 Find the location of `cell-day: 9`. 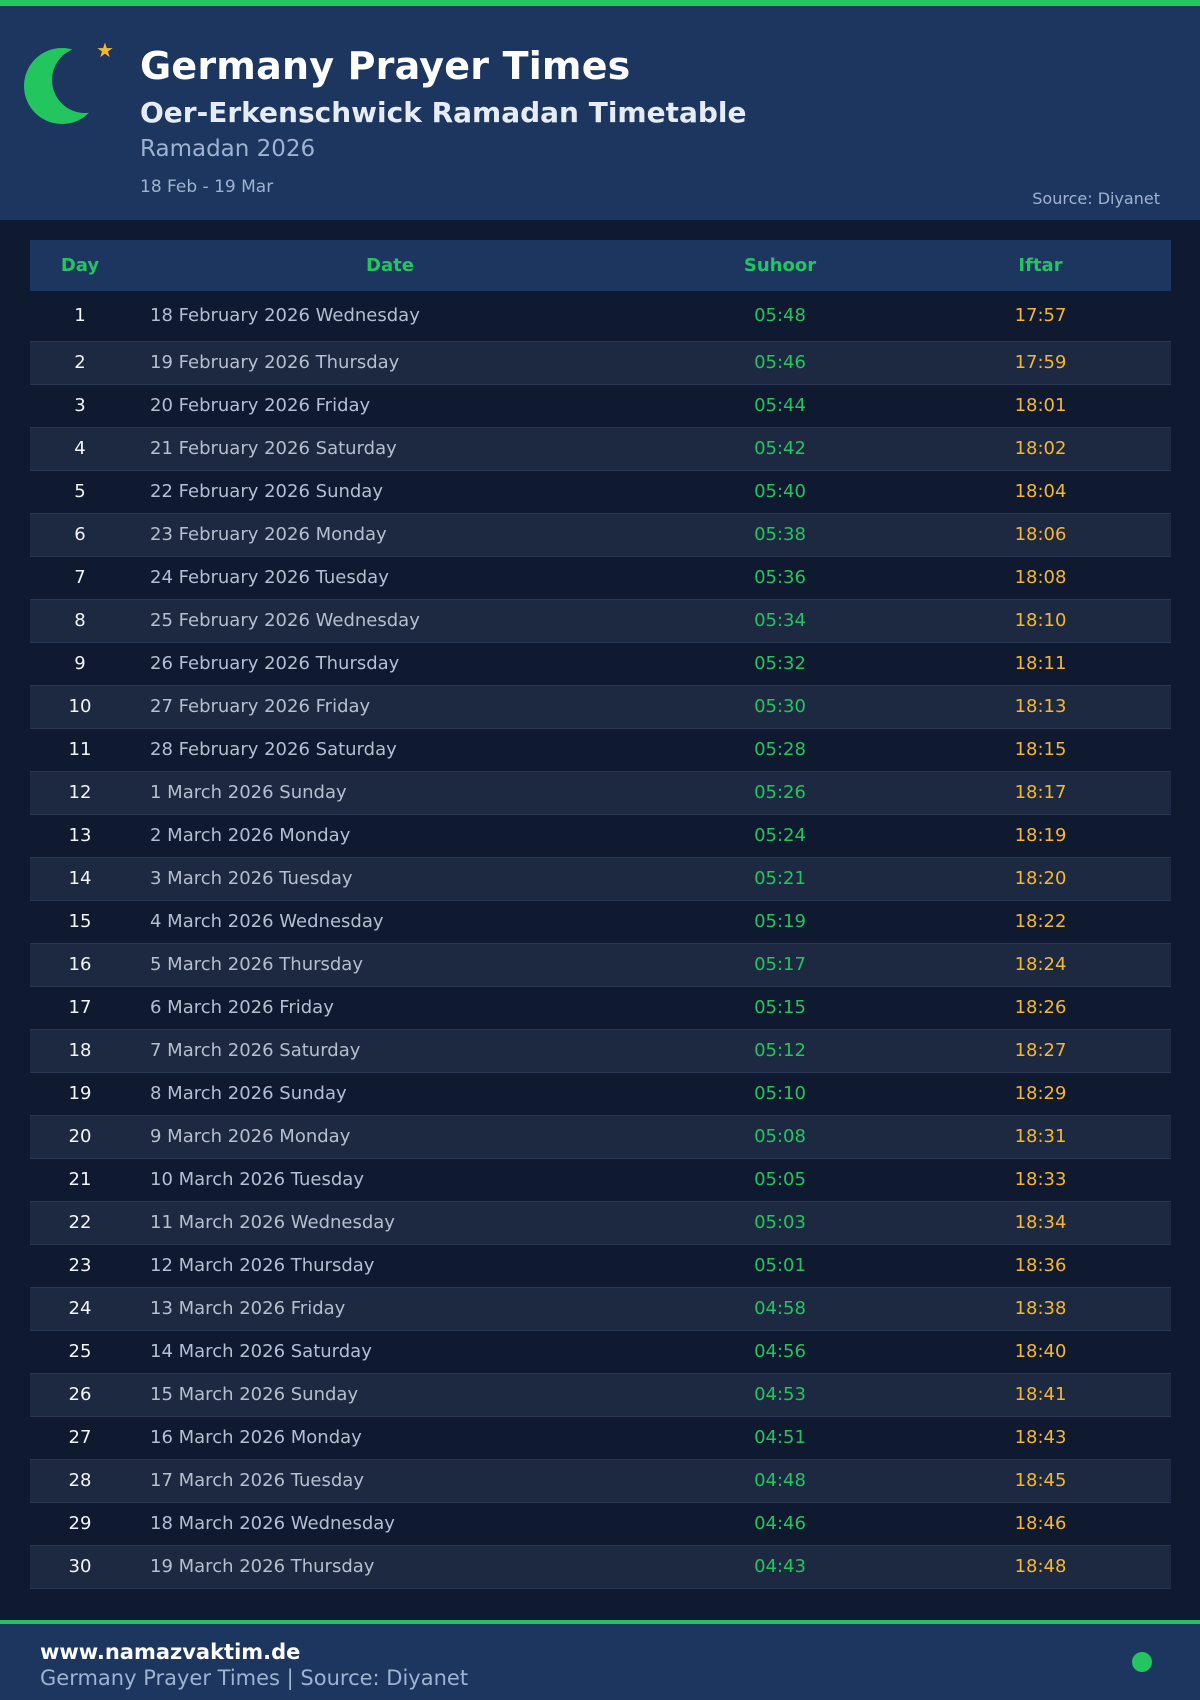

cell-day: 9 is located at coordinates (80, 663).